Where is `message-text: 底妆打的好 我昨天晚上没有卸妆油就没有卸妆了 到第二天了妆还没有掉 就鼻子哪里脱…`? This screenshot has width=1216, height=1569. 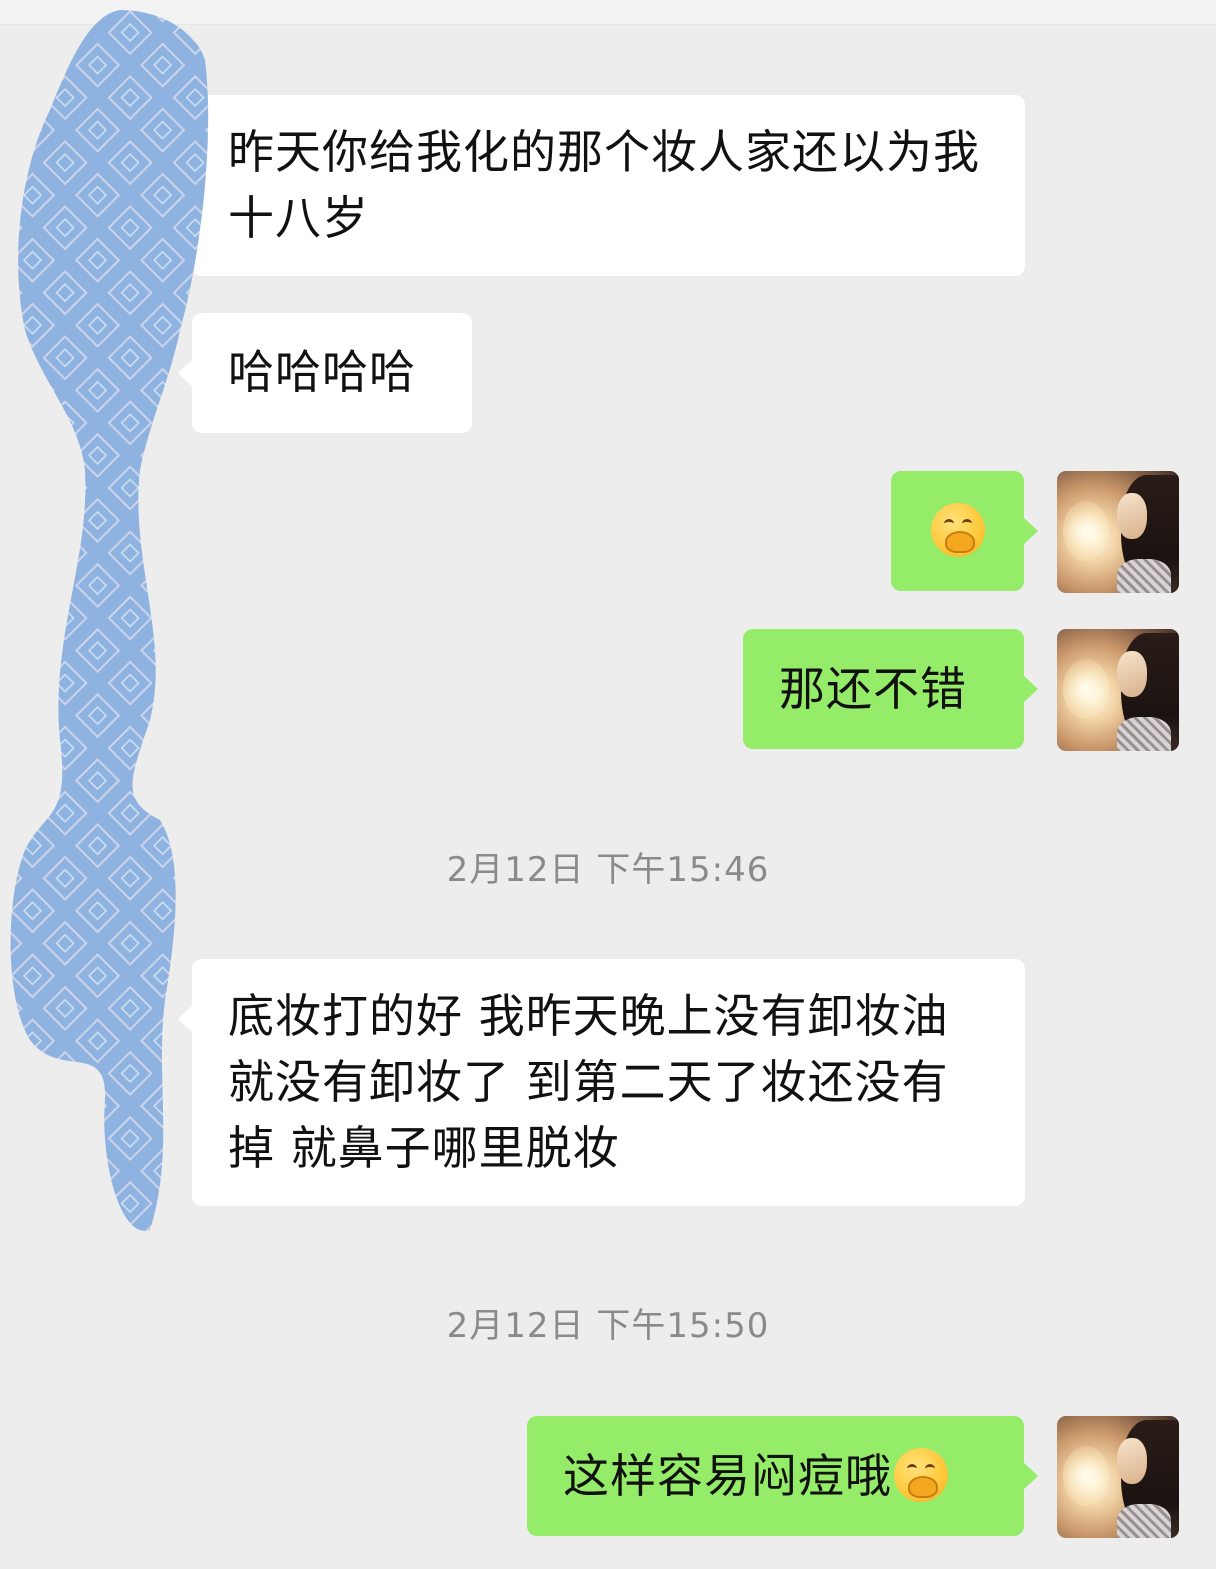
message-text: 底妆打的好 我昨天晚上没有卸妆油就没有卸妆了 到第二天了妆还没有掉 就鼻子哪里脱… is located at coordinates (588, 1082).